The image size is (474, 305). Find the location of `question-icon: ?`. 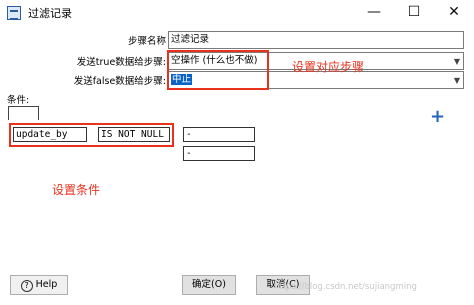

question-icon: ? is located at coordinates (26, 286).